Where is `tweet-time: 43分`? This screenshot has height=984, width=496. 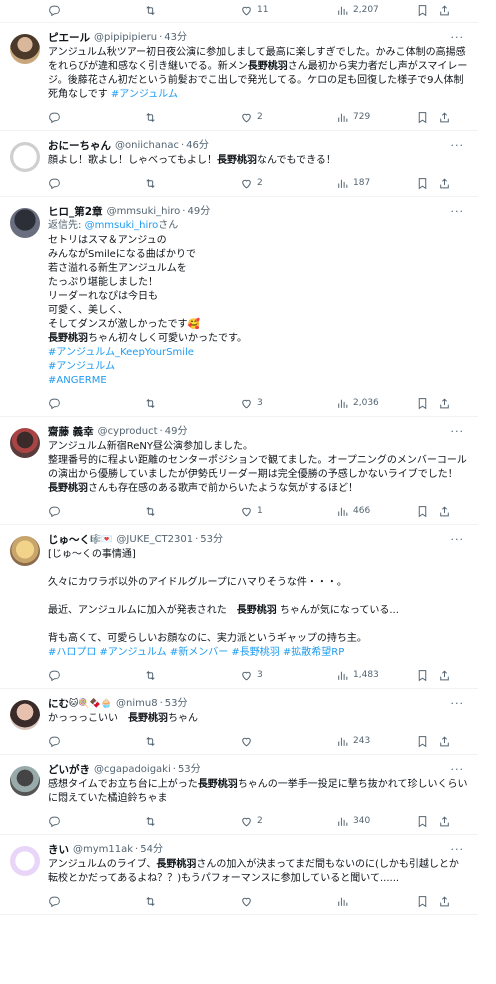
tweet-time: 43分 is located at coordinates (175, 38).